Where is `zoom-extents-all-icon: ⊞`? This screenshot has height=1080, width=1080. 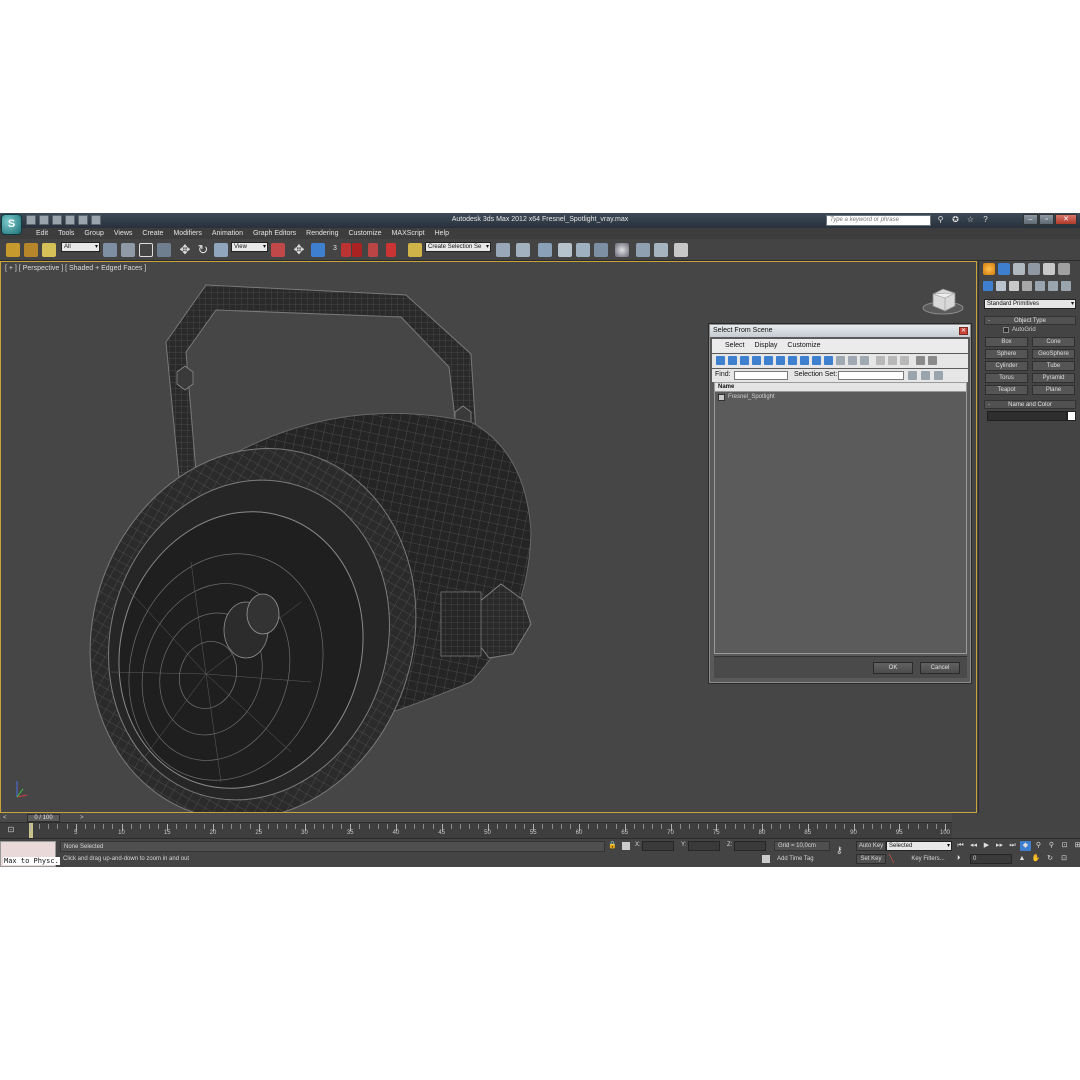 zoom-extents-all-icon: ⊞ is located at coordinates (1076, 846).